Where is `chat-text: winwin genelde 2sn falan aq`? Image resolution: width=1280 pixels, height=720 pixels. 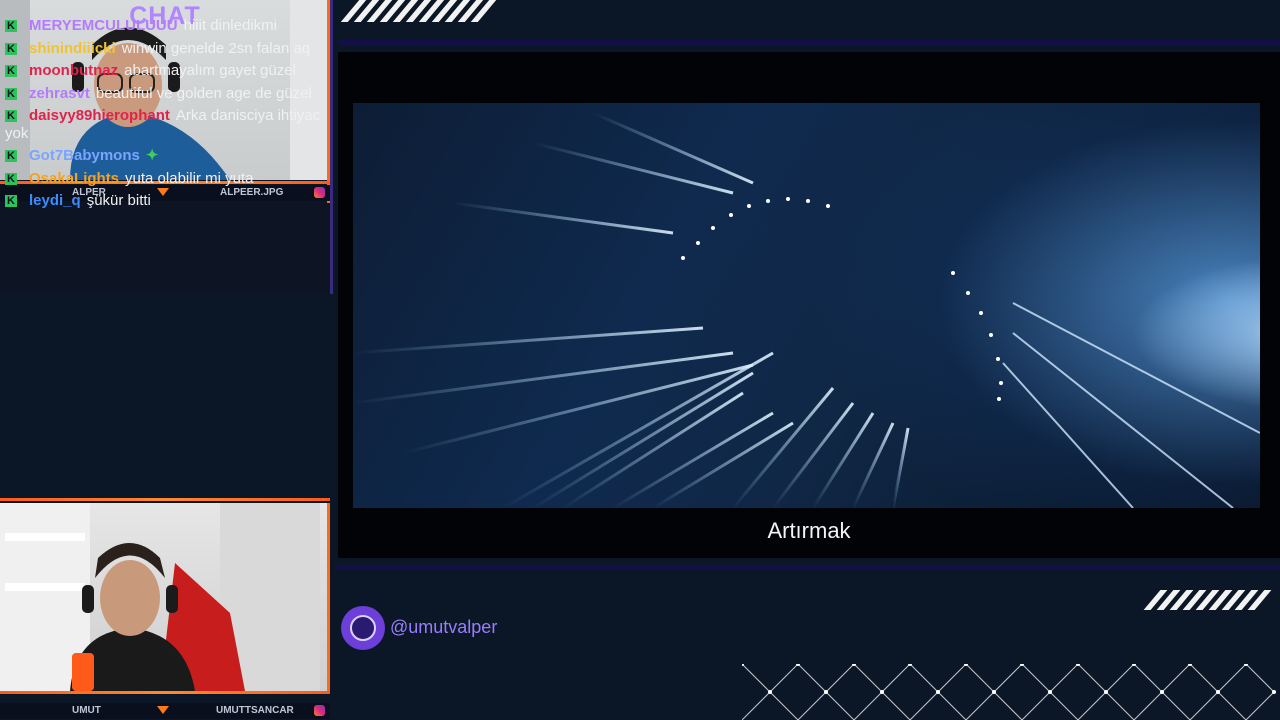
chat-text: winwin genelde 2sn falan aq is located at coordinates (216, 48).